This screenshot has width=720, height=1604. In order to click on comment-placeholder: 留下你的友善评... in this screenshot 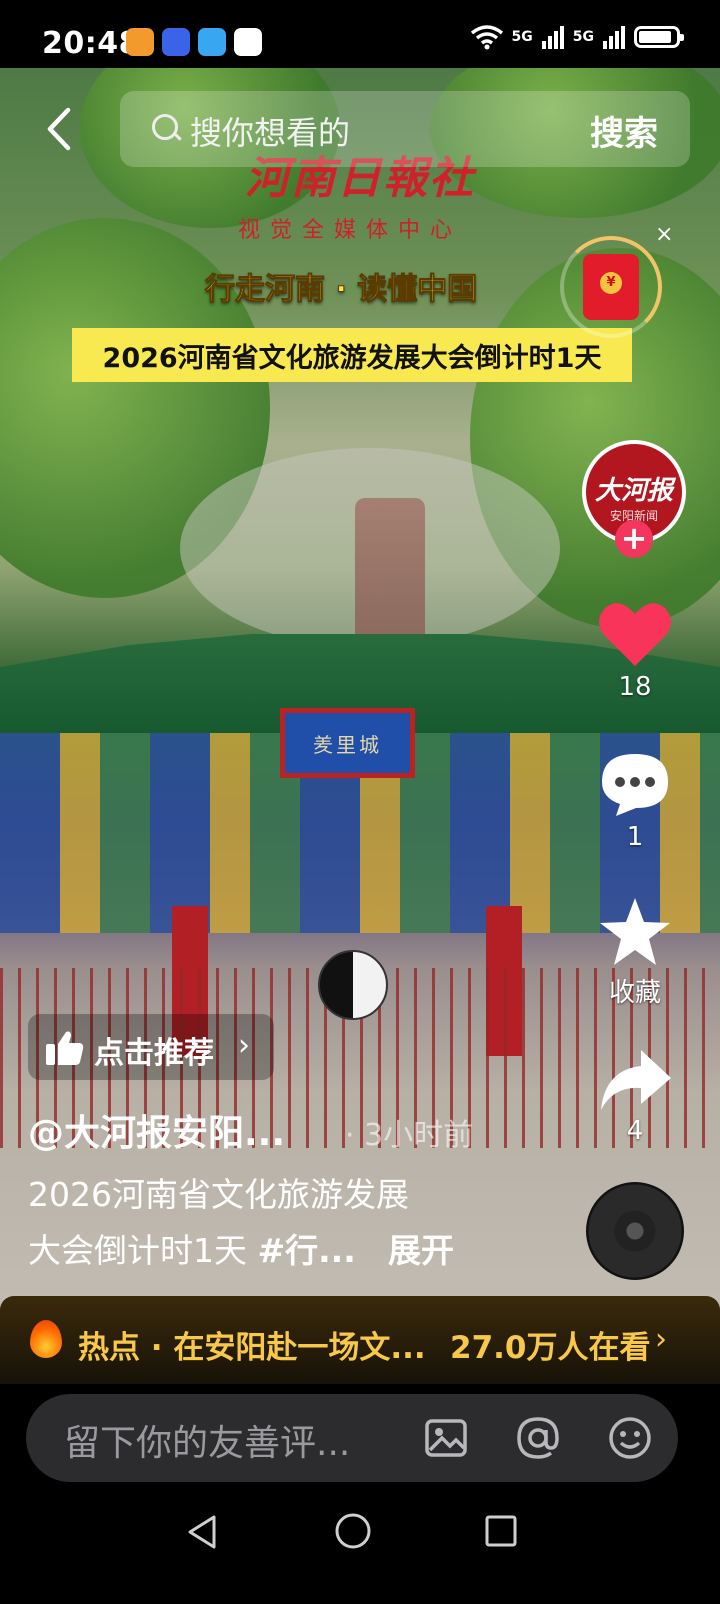, I will do `click(207, 1443)`.